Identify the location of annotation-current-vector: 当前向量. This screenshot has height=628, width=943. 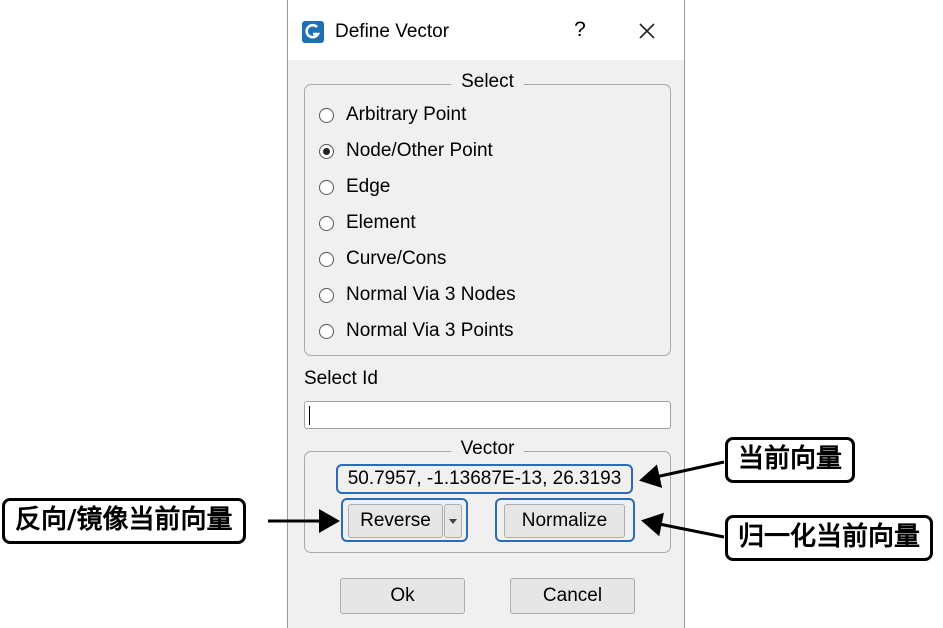
(790, 460).